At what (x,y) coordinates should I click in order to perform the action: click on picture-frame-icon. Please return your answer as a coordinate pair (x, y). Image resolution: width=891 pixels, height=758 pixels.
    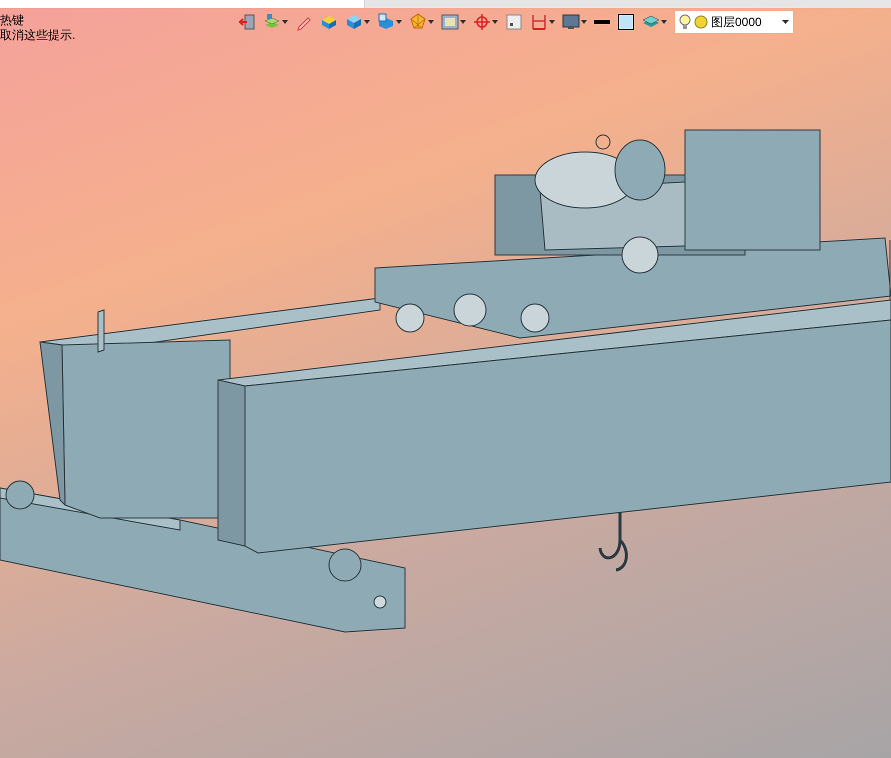
    Looking at the image, I should click on (450, 22).